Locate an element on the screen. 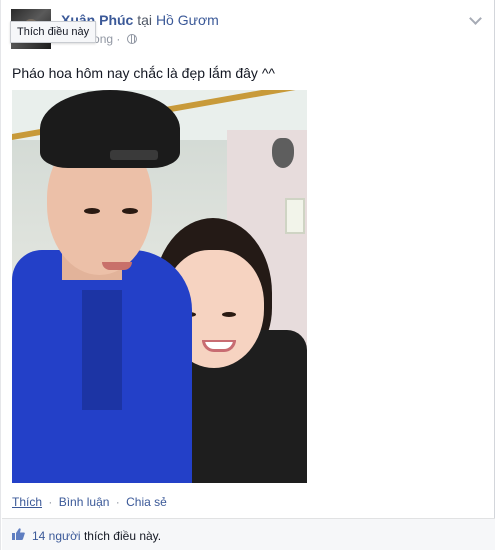  likes-rest-text: thích điều này. is located at coordinates (122, 536).